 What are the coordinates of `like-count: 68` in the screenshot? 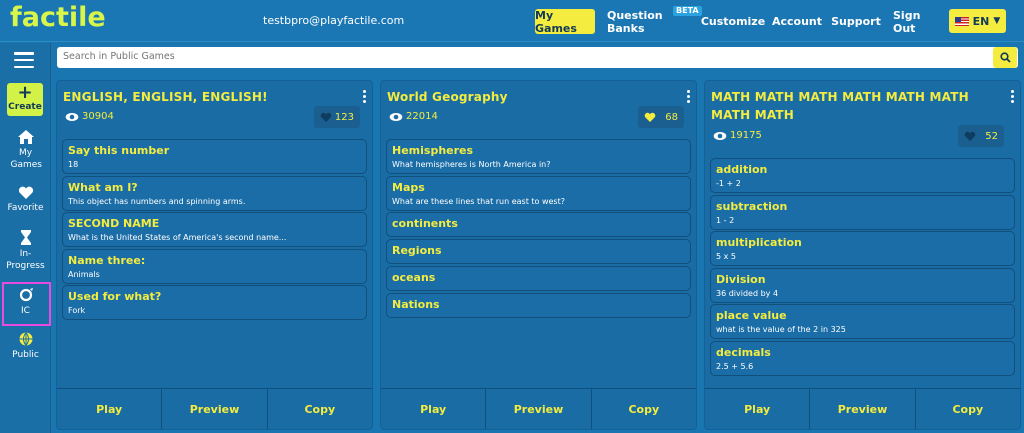 It's located at (661, 117).